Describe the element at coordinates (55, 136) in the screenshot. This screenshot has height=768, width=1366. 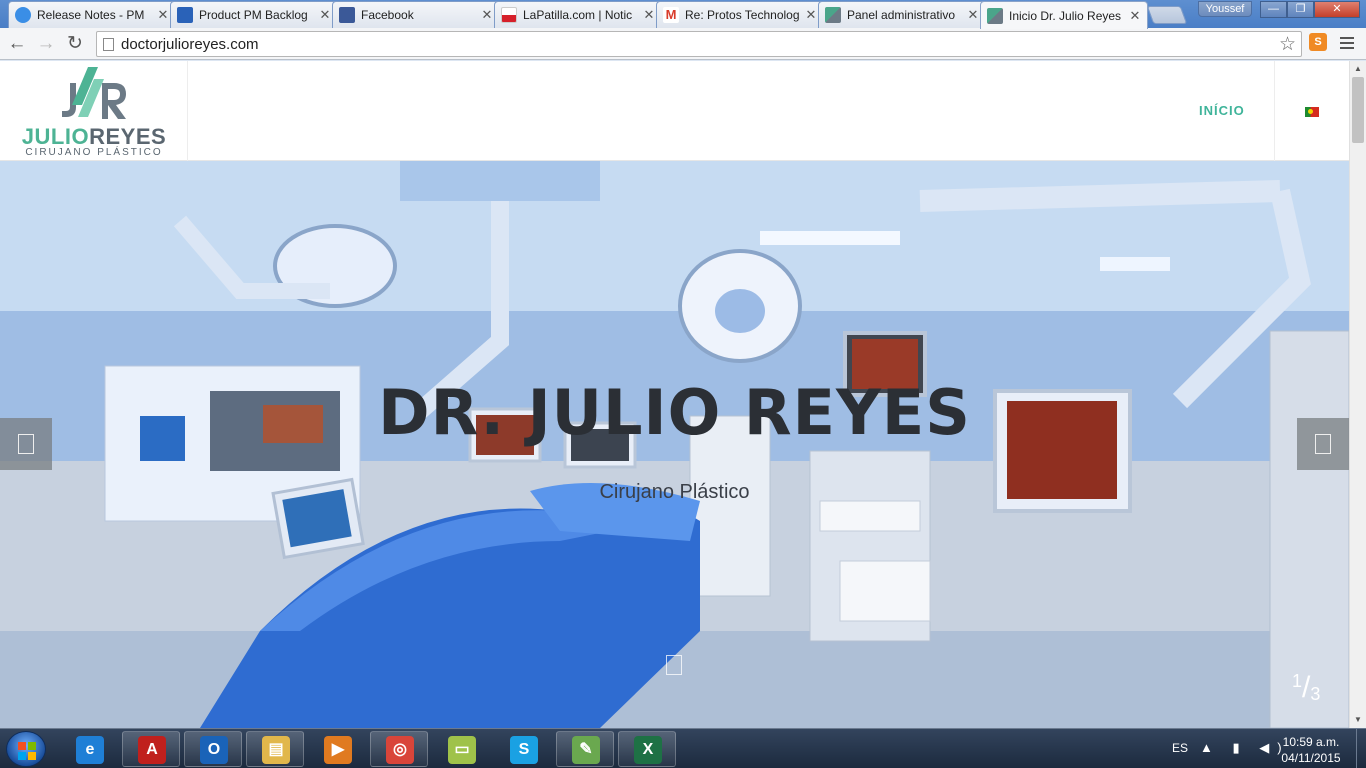
I see `logo-first-name: JULIO` at that location.